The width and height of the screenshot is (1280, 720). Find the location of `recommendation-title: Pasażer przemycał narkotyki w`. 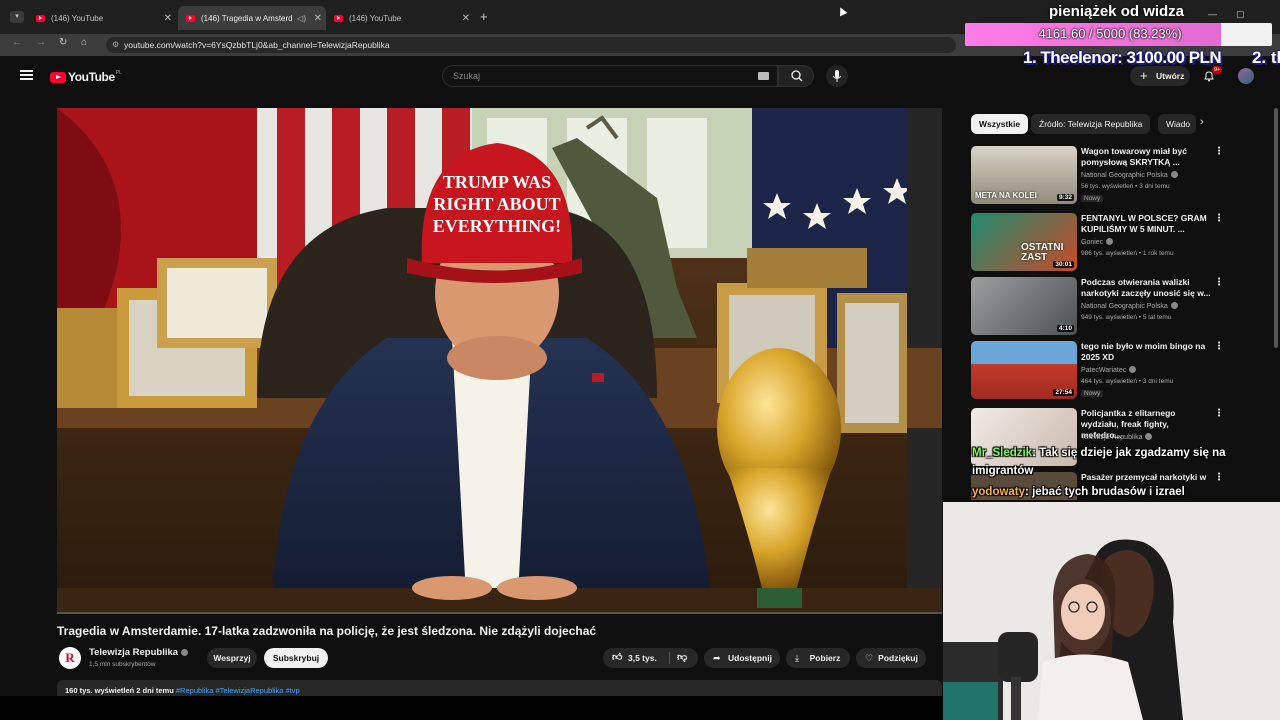

recommendation-title: Pasażer przemycał narkotyki w is located at coordinates (1146, 477).